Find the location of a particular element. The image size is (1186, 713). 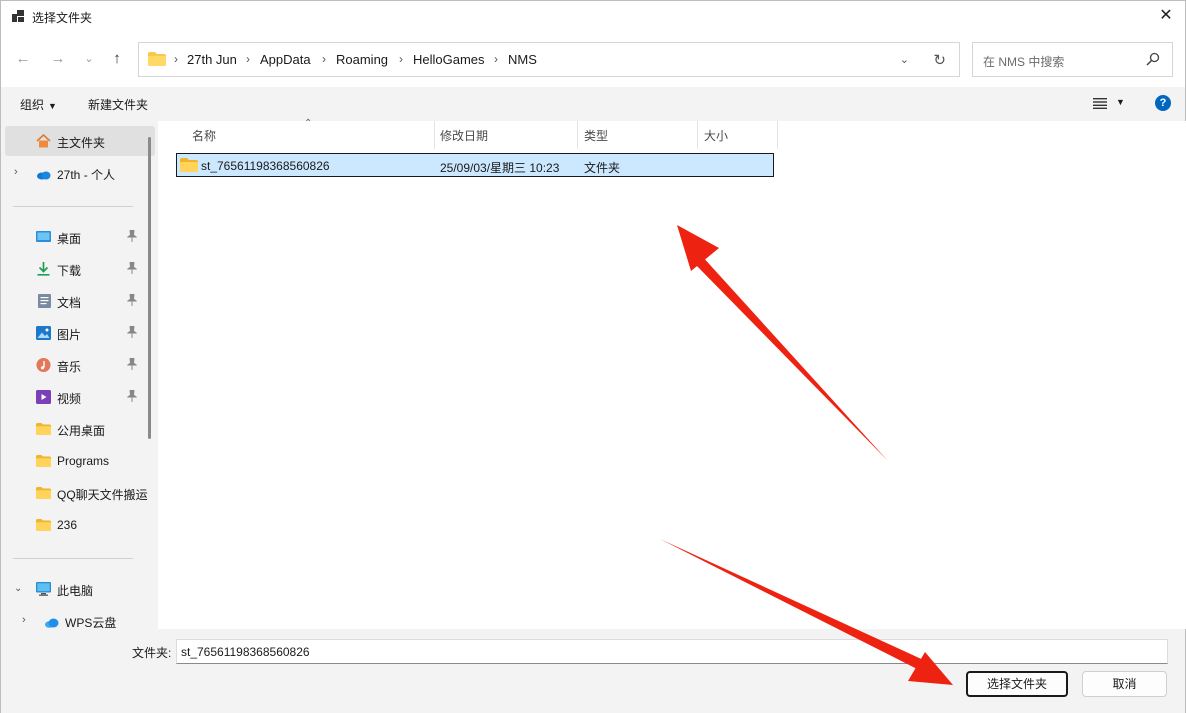

column-header-label: 大小 is located at coordinates (716, 136).